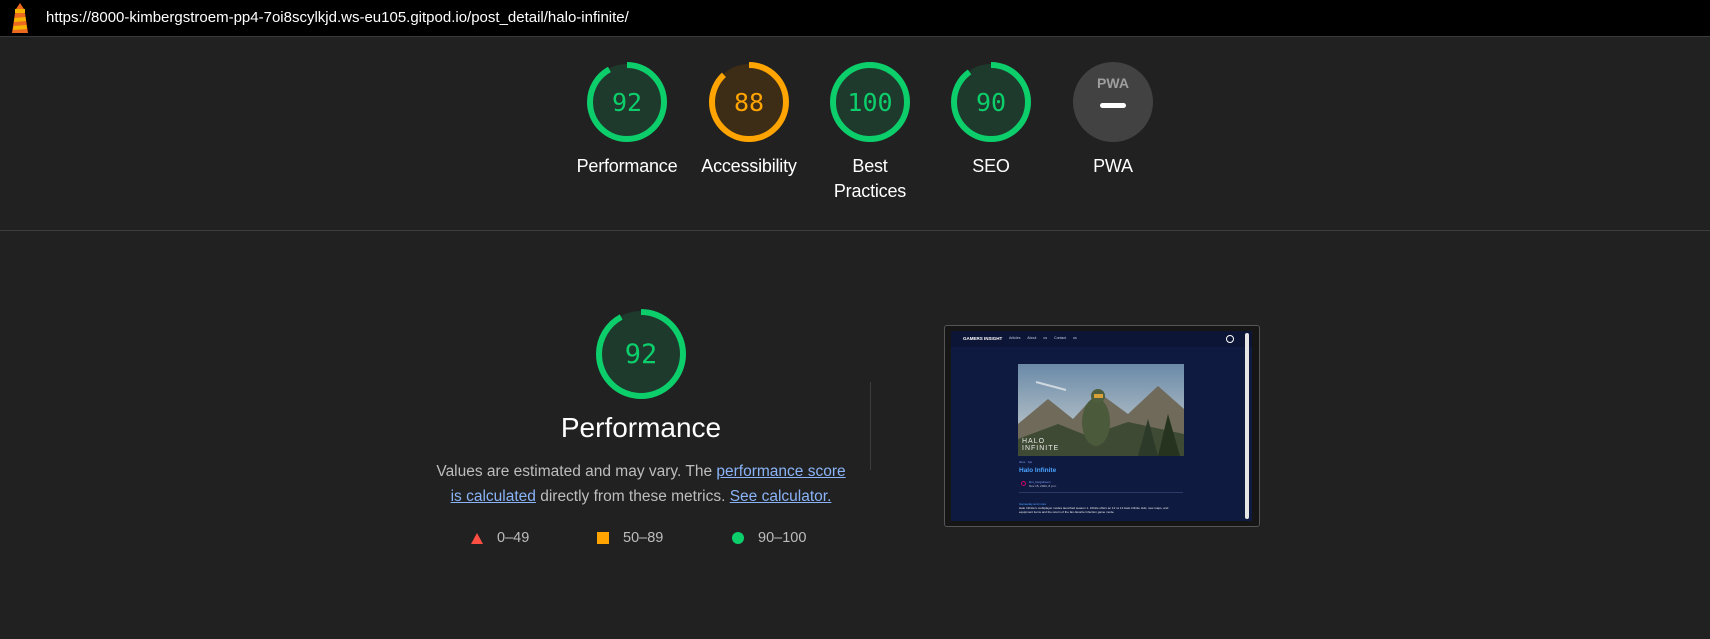  What do you see at coordinates (1101, 492) in the screenshot?
I see `screenshot-divider` at bounding box center [1101, 492].